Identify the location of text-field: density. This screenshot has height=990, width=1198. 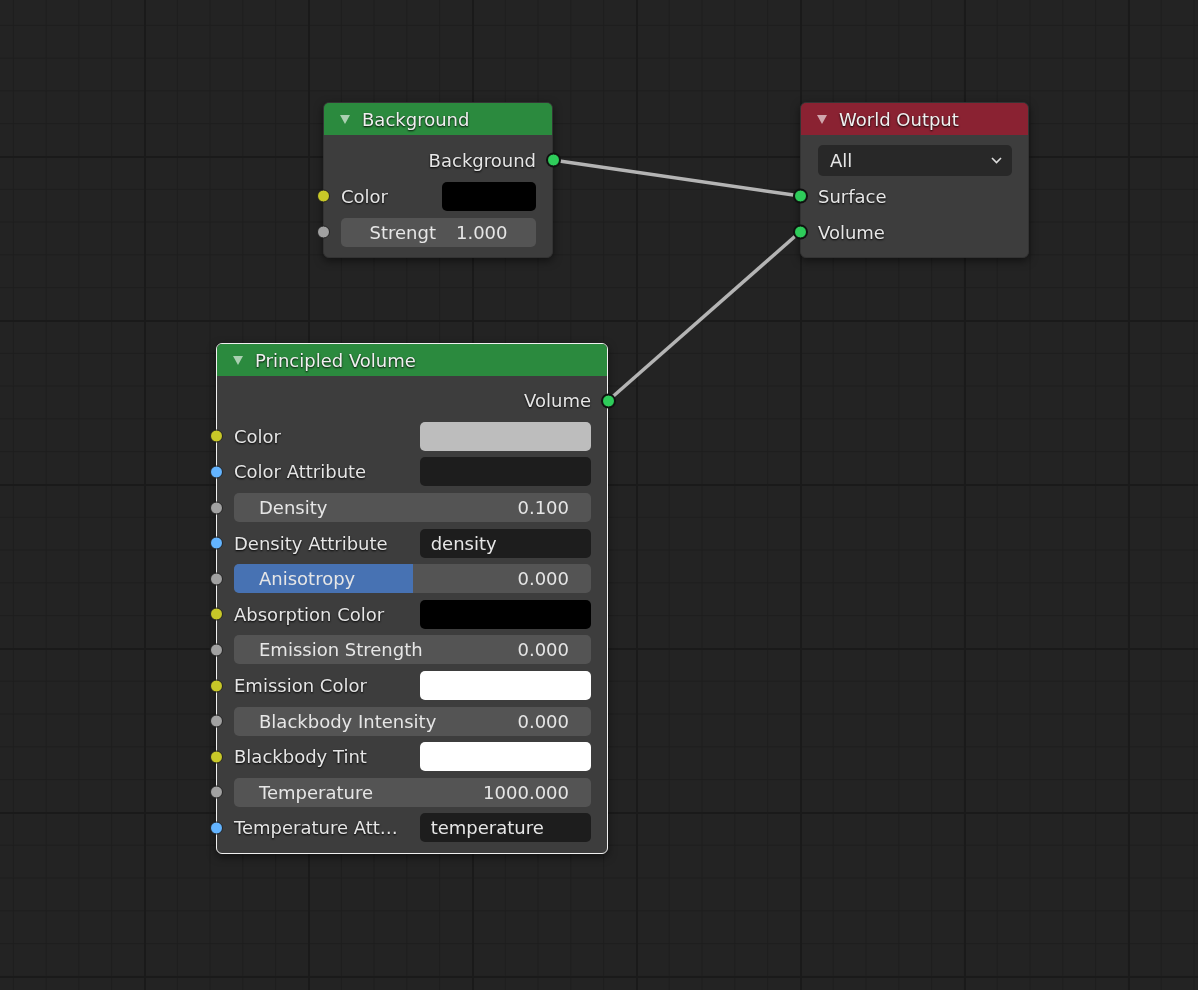
(505, 543).